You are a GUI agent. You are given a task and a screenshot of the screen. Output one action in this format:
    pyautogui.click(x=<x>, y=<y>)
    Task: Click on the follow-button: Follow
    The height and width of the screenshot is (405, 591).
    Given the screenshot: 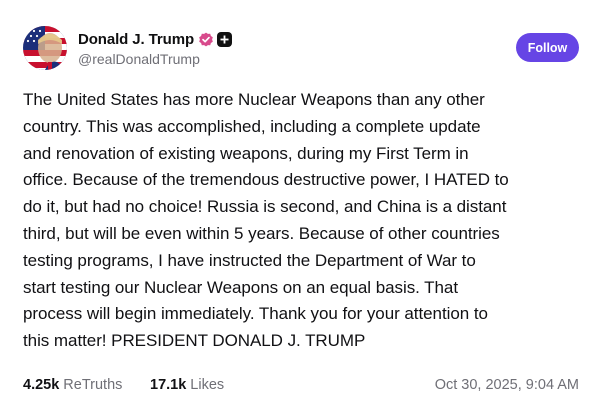 What is the action you would take?
    pyautogui.click(x=547, y=47)
    